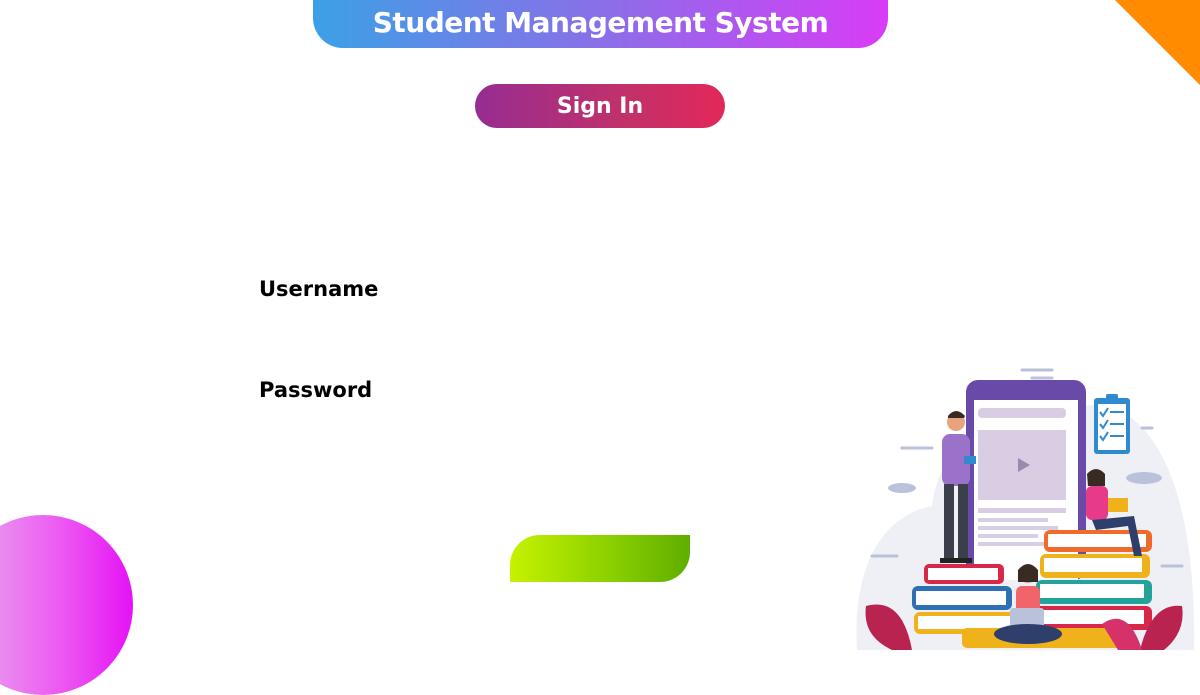  What do you see at coordinates (1025, 509) in the screenshot?
I see `students-books-phone-illustration` at bounding box center [1025, 509].